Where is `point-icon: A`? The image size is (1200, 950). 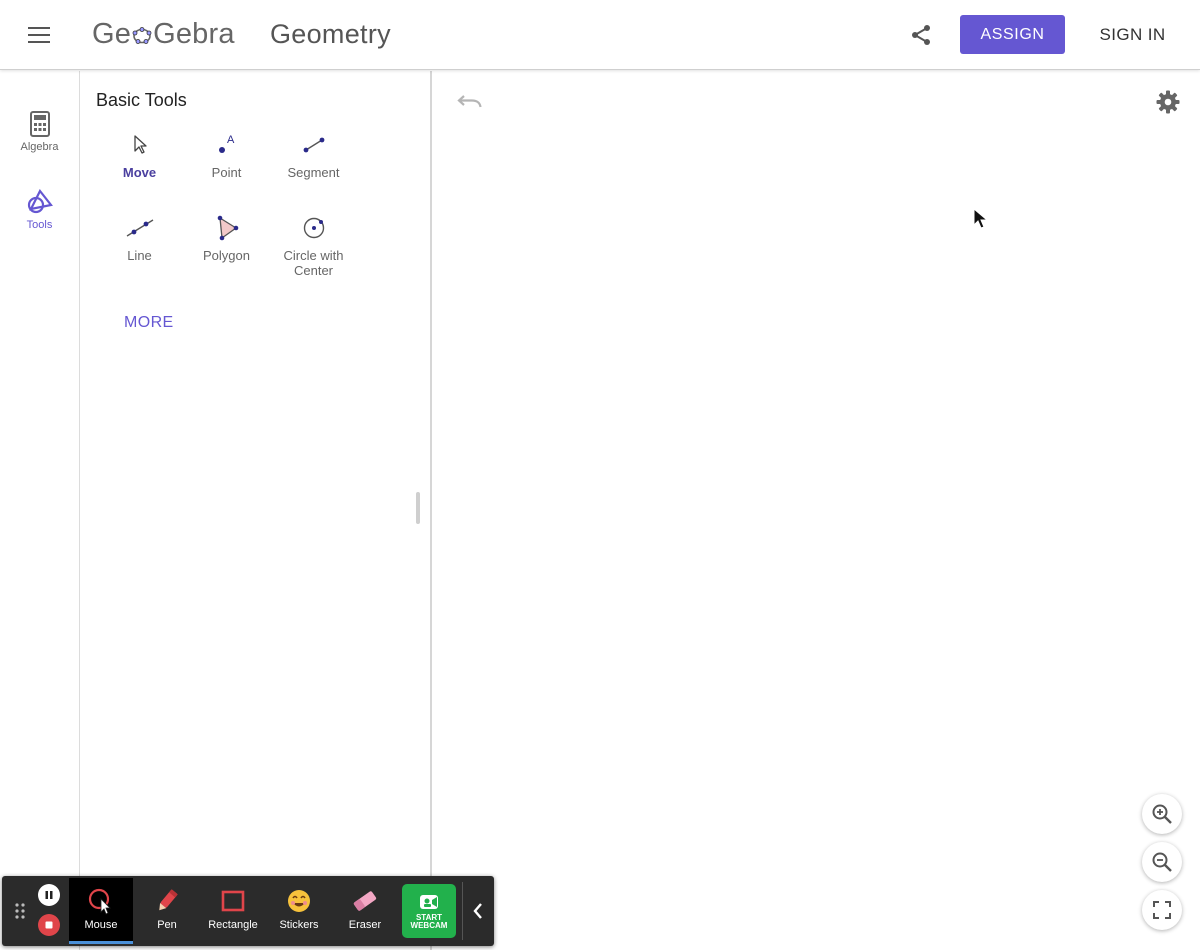 point-icon: A is located at coordinates (226, 143).